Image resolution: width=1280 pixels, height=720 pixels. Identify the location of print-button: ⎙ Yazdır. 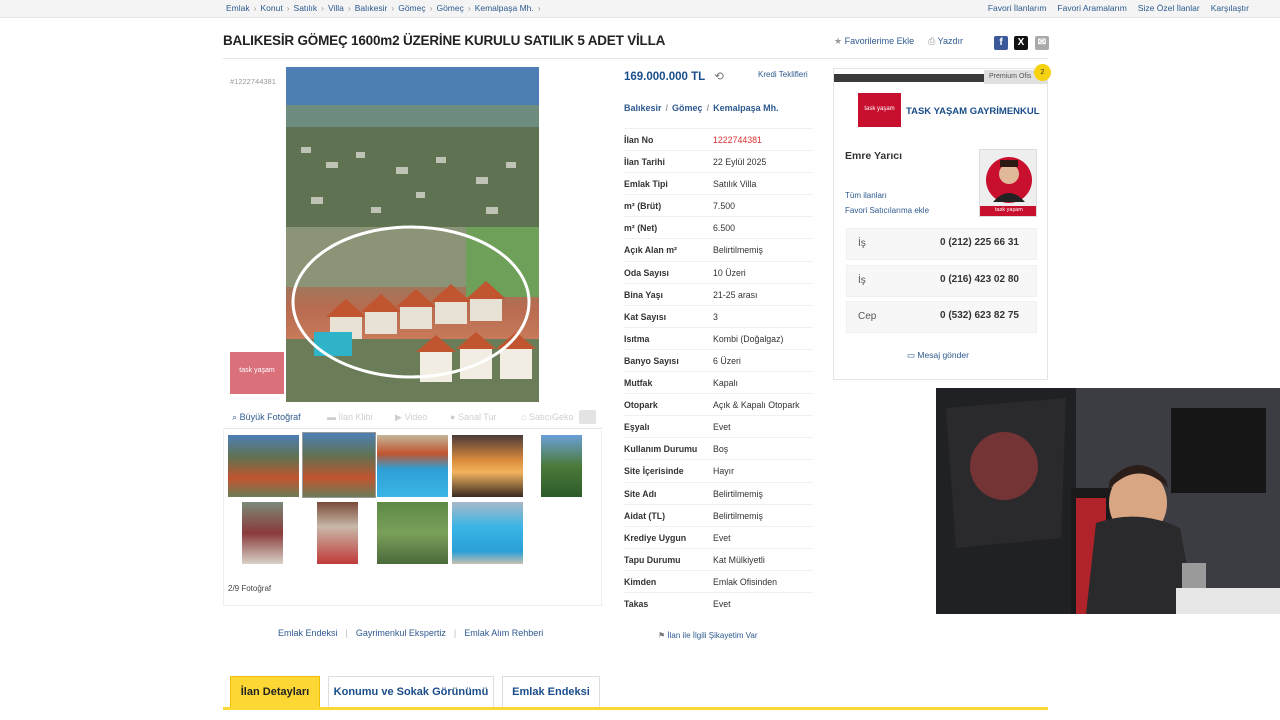
(945, 41).